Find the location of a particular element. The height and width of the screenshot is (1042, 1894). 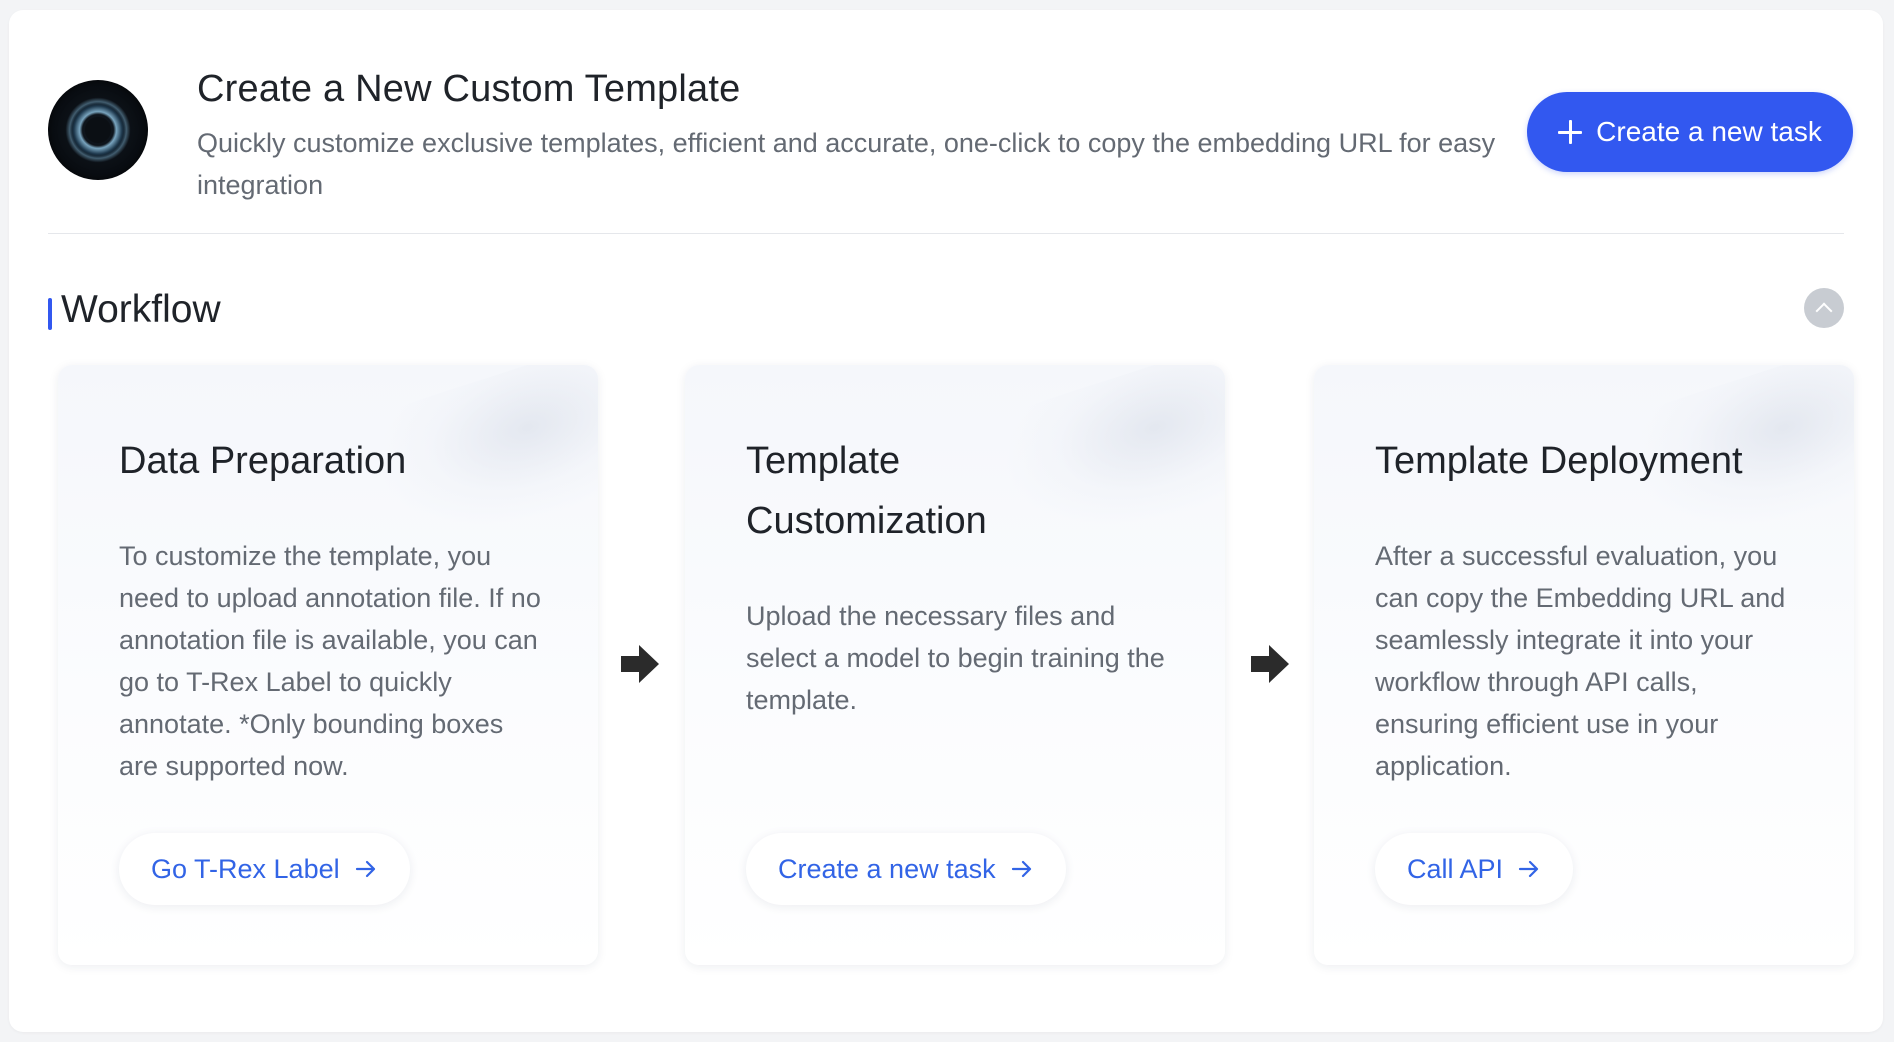

card-link-label: Call API is located at coordinates (1455, 868).